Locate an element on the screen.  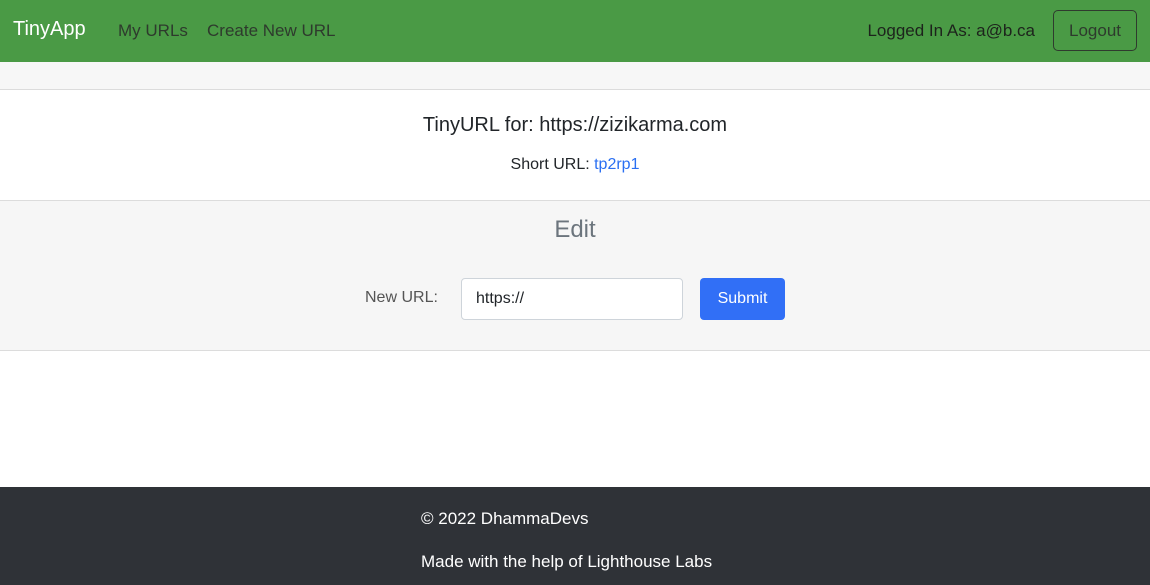
edit-heading: Edit is located at coordinates (575, 229).